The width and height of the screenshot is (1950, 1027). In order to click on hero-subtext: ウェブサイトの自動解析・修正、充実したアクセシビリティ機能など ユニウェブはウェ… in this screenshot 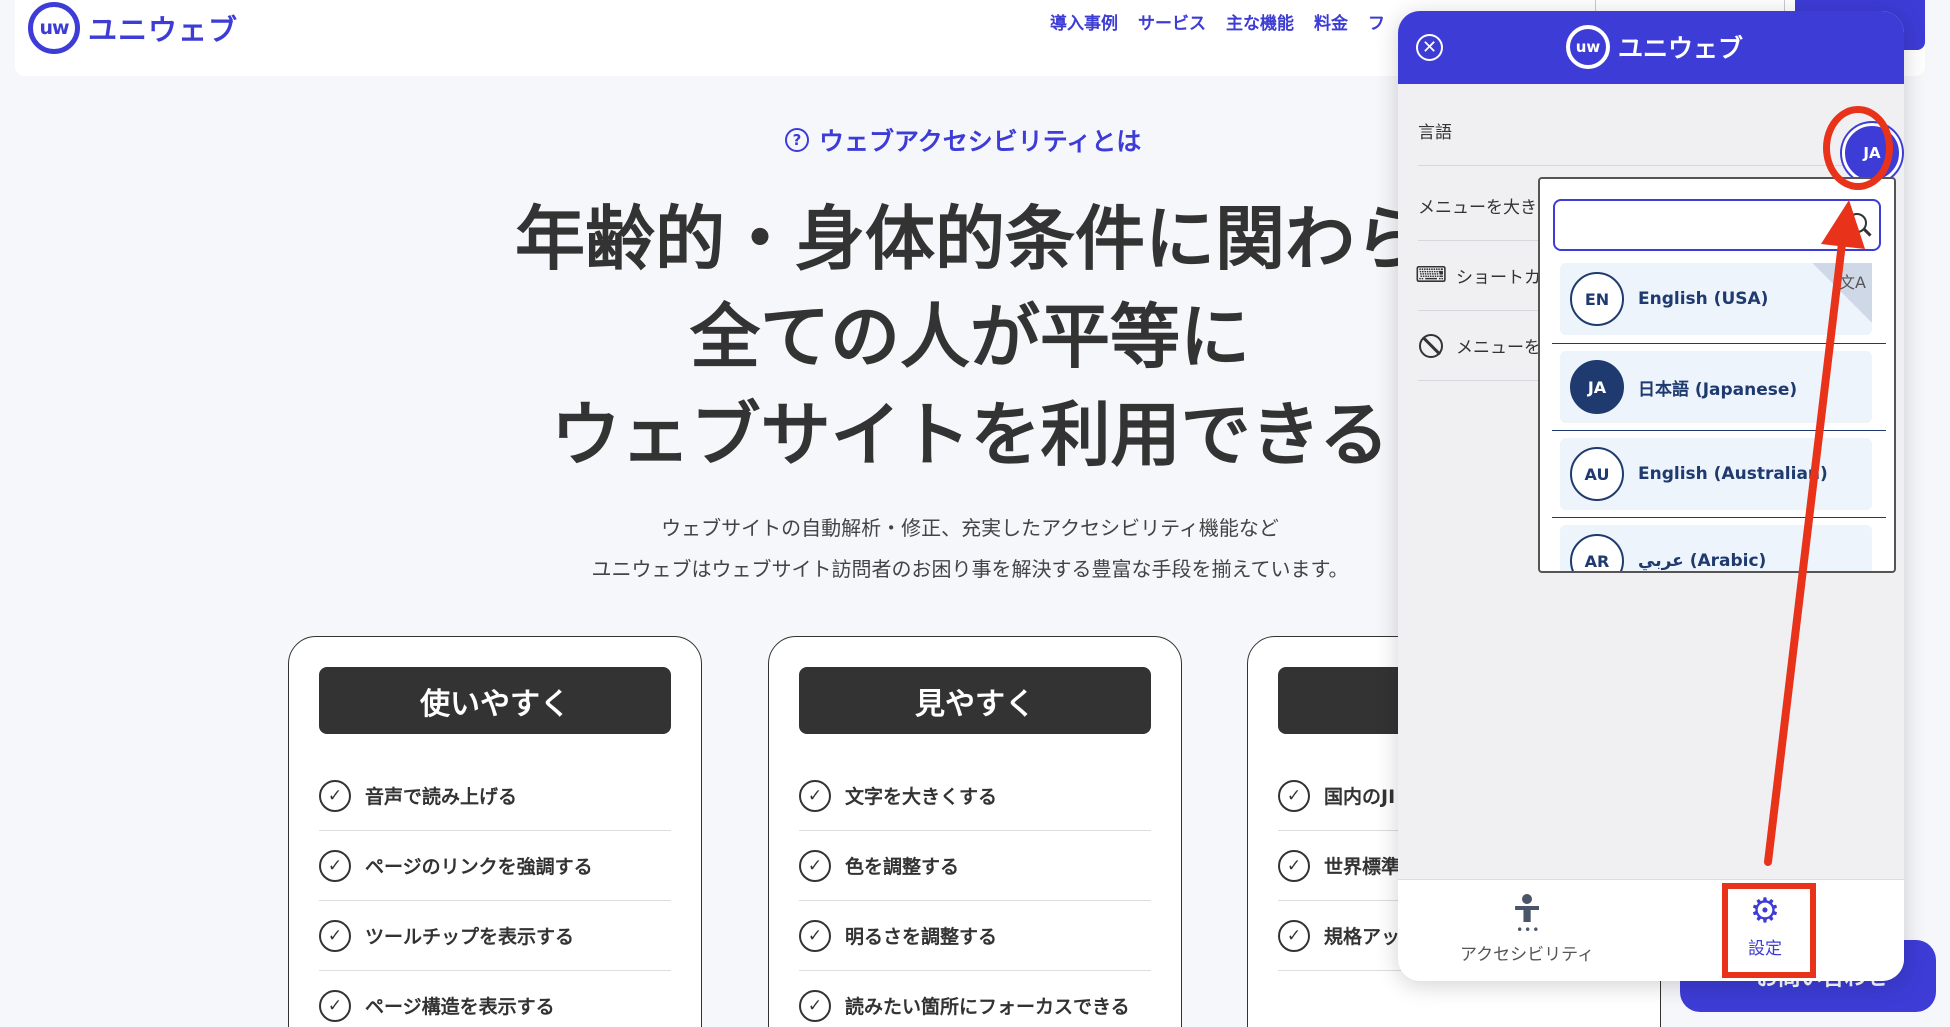, I will do `click(970, 549)`.